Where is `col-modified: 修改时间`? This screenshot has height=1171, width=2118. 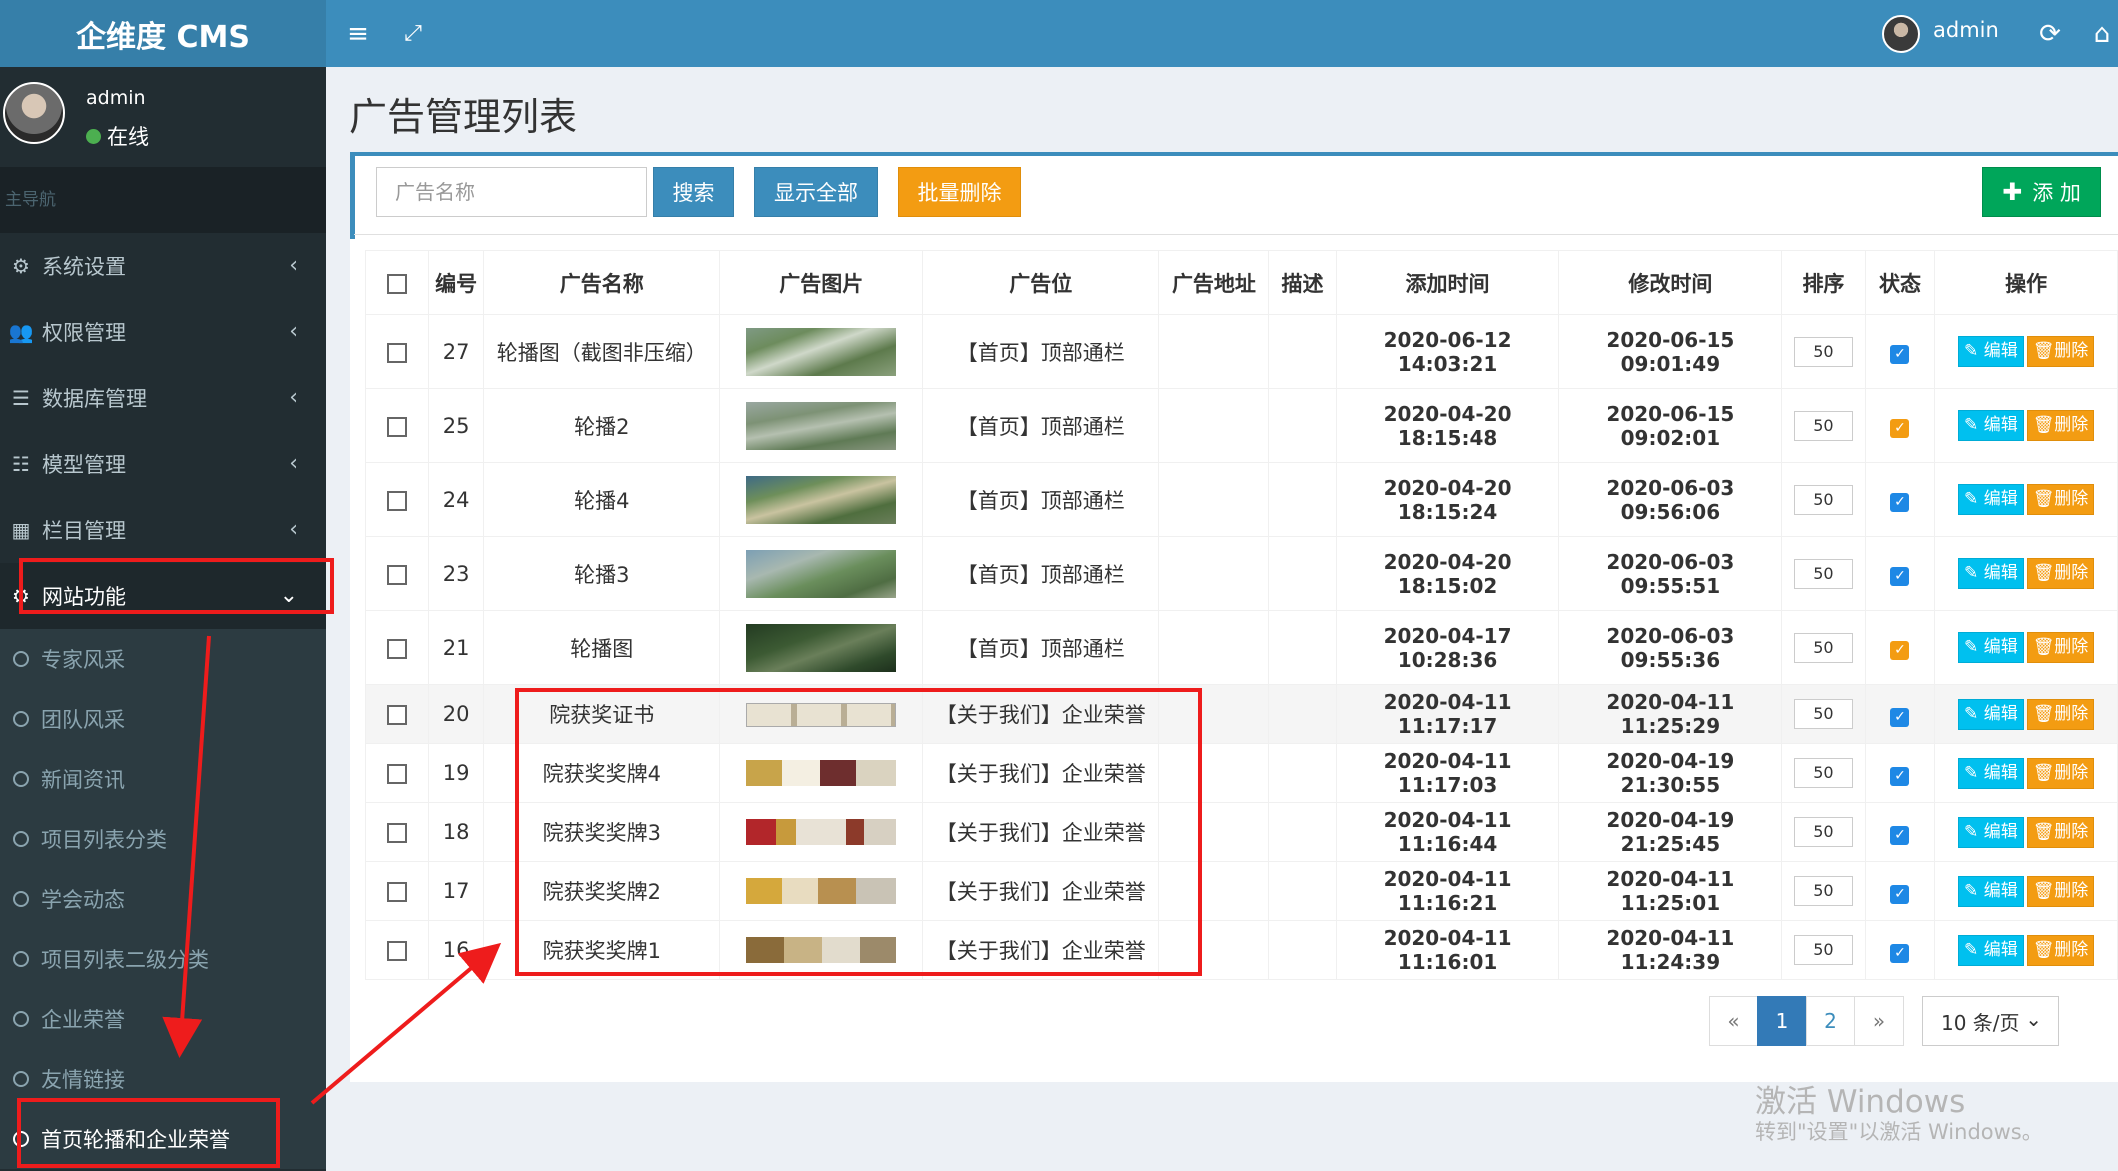
col-modified: 修改时间 is located at coordinates (1670, 282).